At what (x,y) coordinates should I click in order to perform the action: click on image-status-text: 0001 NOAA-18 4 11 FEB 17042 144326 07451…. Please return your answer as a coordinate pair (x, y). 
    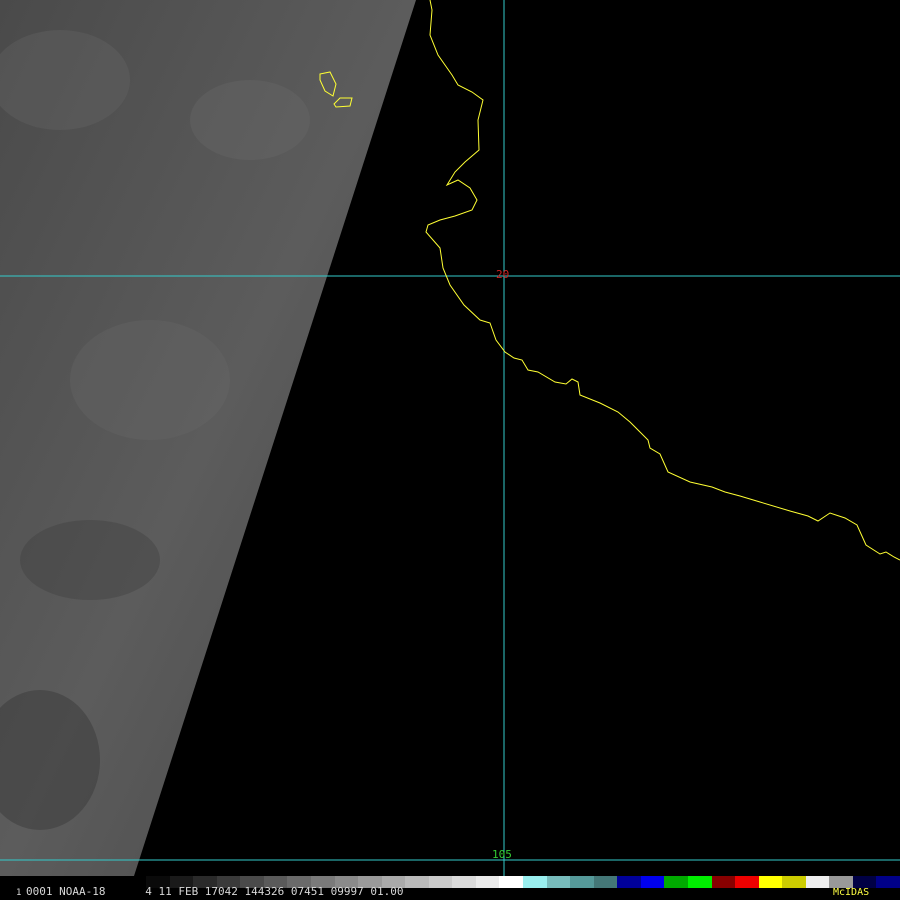
    Looking at the image, I should click on (215, 891).